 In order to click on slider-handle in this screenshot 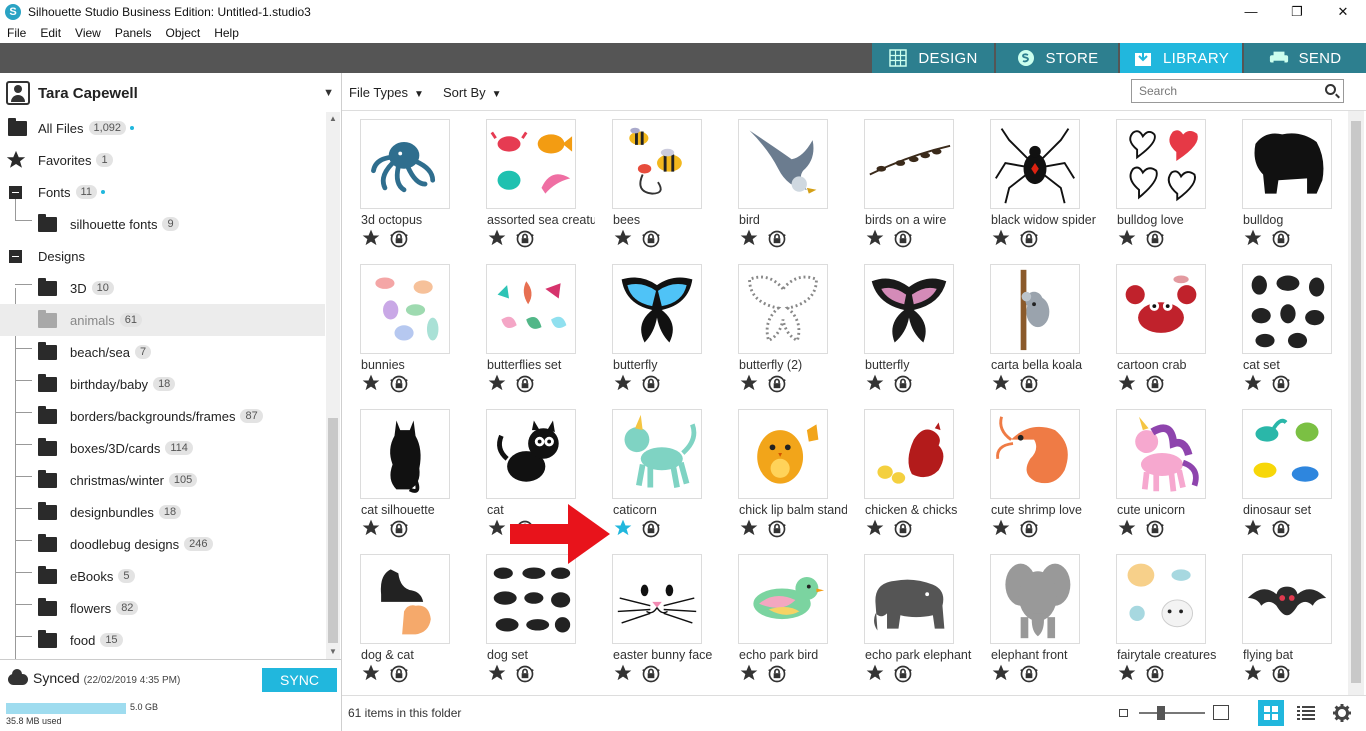, I will do `click(1161, 713)`.